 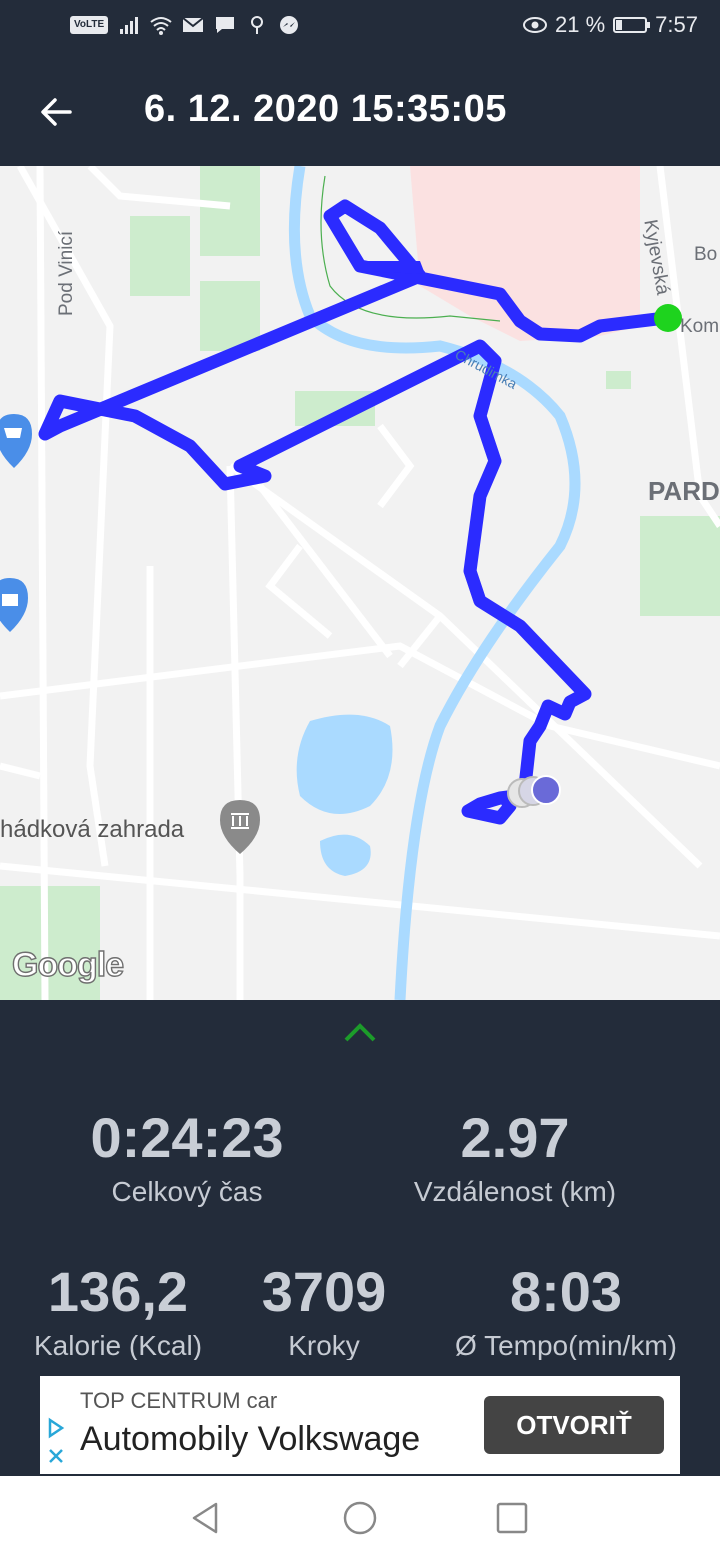 I want to click on steps-label: Kroky, so click(x=324, y=1345).